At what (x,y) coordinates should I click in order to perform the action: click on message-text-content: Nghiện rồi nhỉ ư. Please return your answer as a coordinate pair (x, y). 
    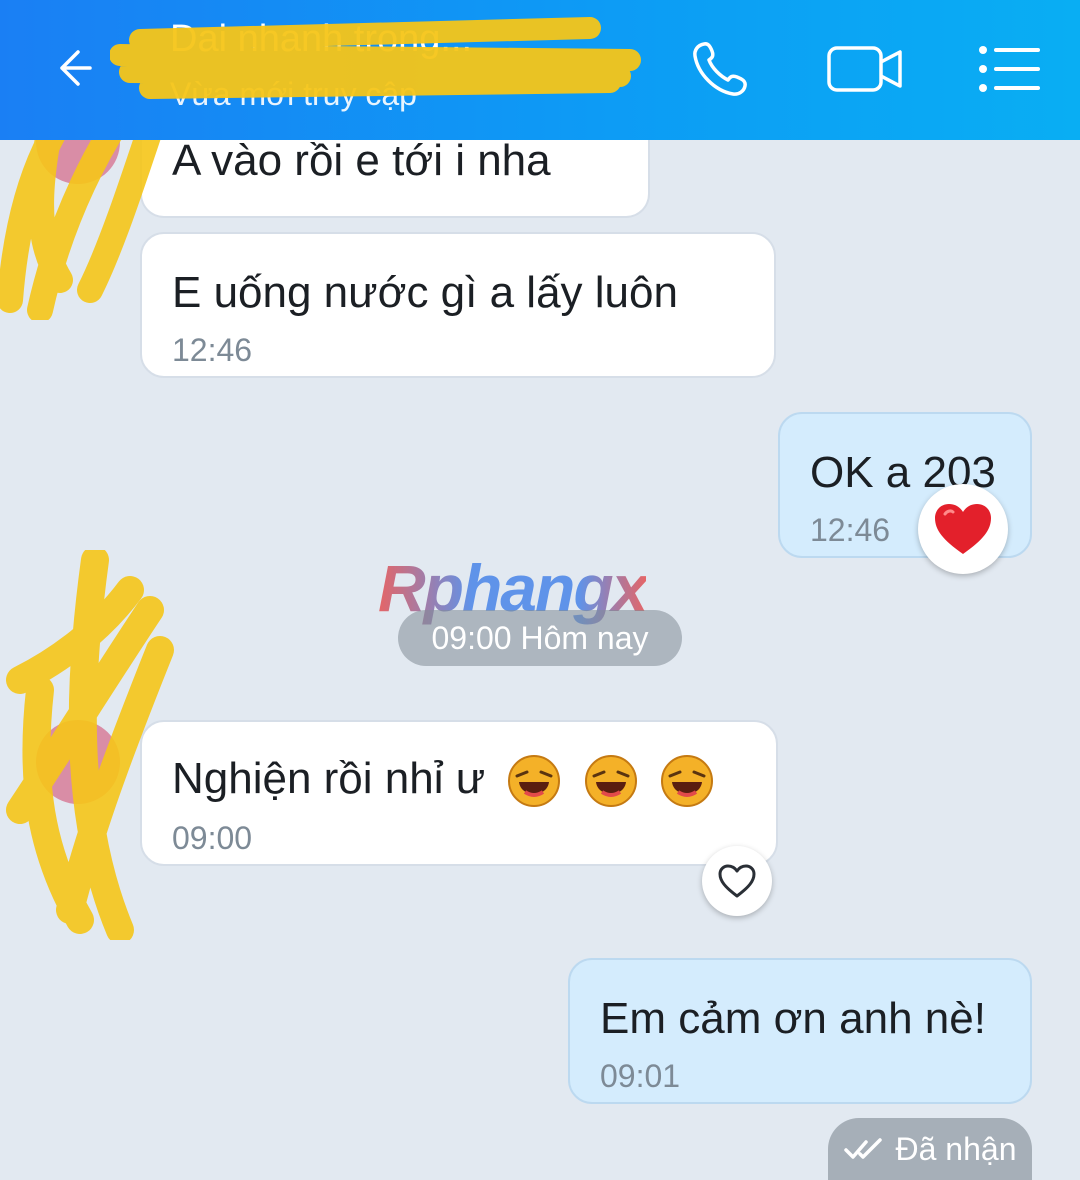
    Looking at the image, I should click on (329, 778).